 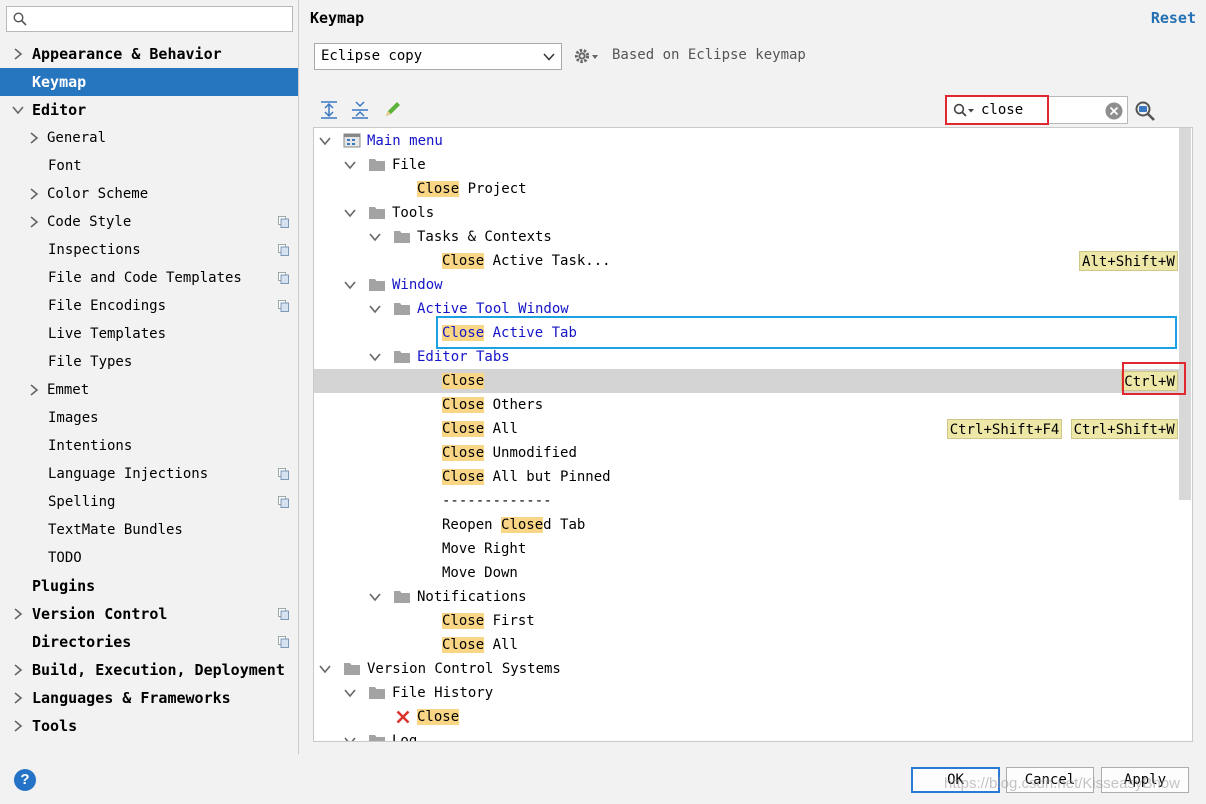 What do you see at coordinates (1145, 111) in the screenshot?
I see `find-by-shortcut-icon` at bounding box center [1145, 111].